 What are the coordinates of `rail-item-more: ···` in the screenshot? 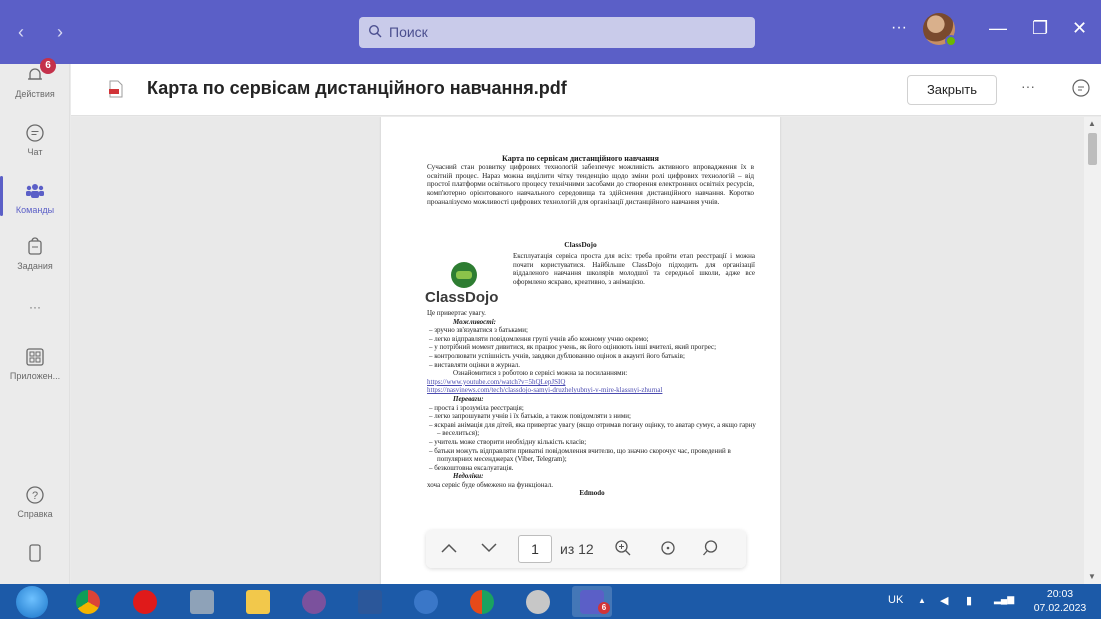 It's located at (35, 307).